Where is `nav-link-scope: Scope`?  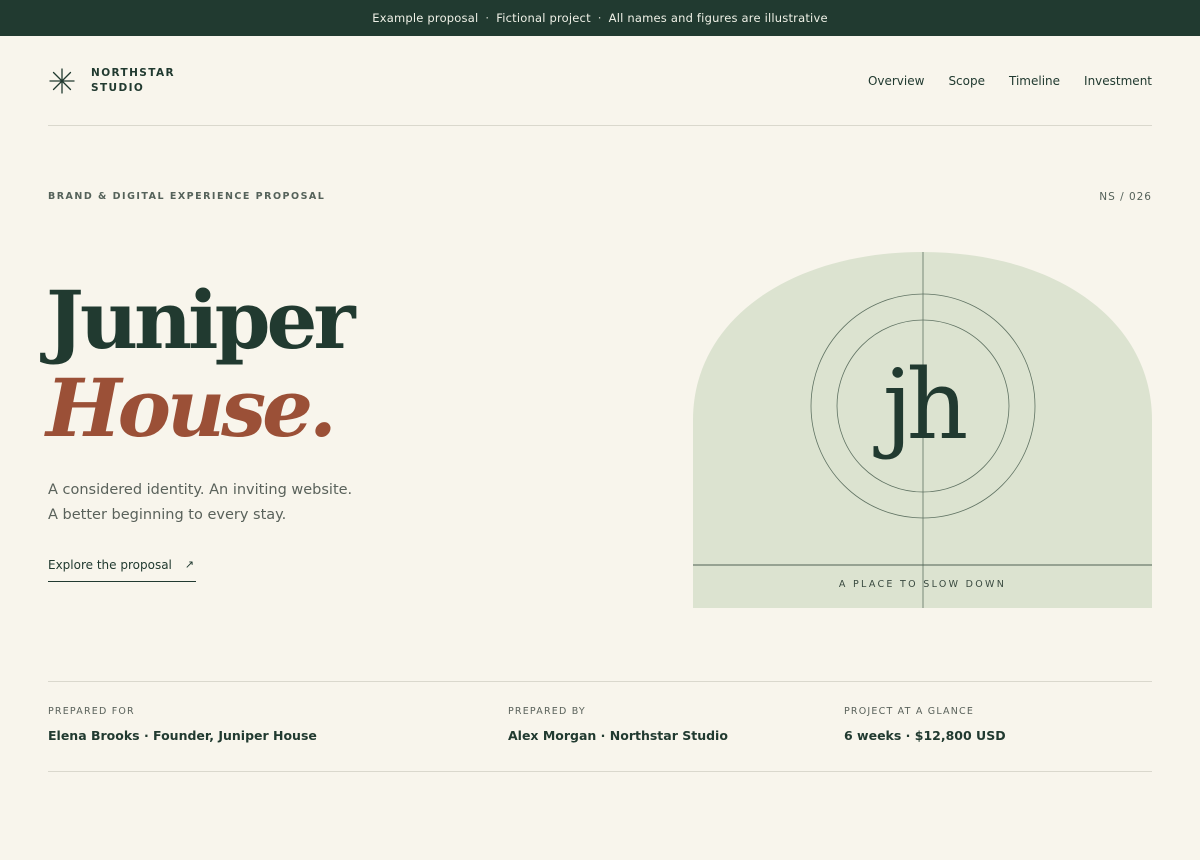 nav-link-scope: Scope is located at coordinates (966, 81).